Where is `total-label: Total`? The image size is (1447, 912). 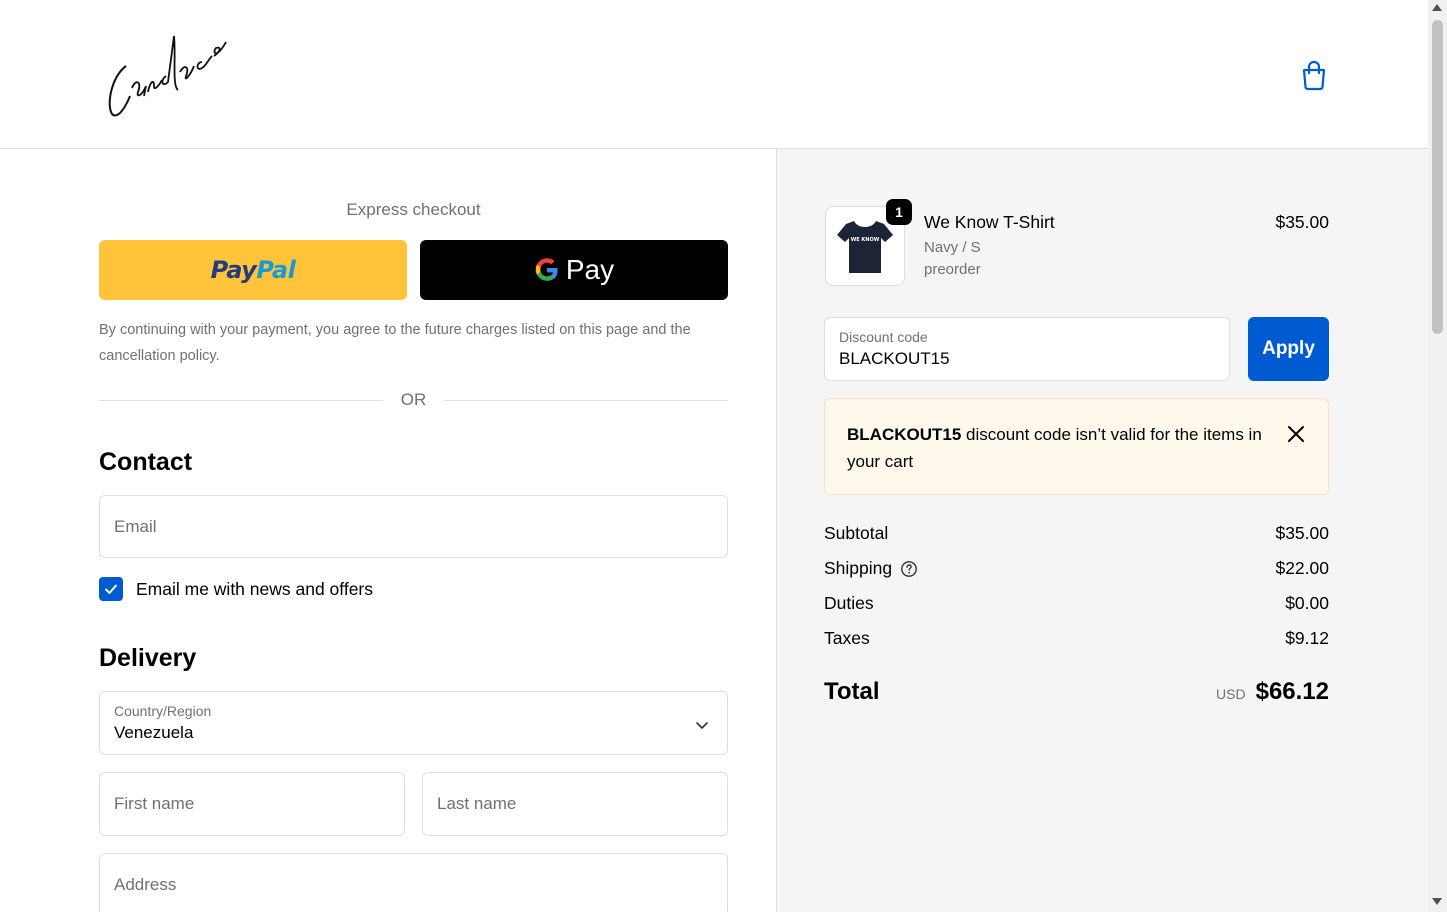 total-label: Total is located at coordinates (852, 691).